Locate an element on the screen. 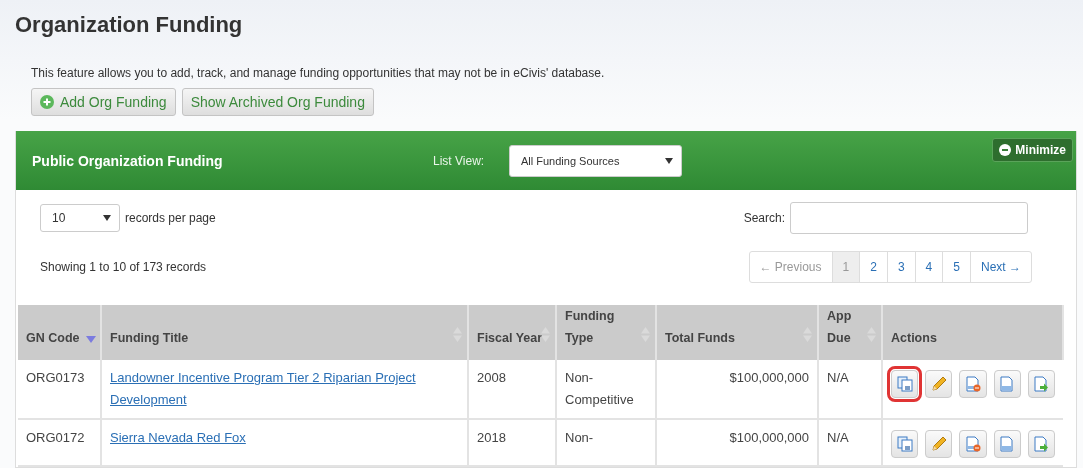  page-size-select: 10 is located at coordinates (80, 218).